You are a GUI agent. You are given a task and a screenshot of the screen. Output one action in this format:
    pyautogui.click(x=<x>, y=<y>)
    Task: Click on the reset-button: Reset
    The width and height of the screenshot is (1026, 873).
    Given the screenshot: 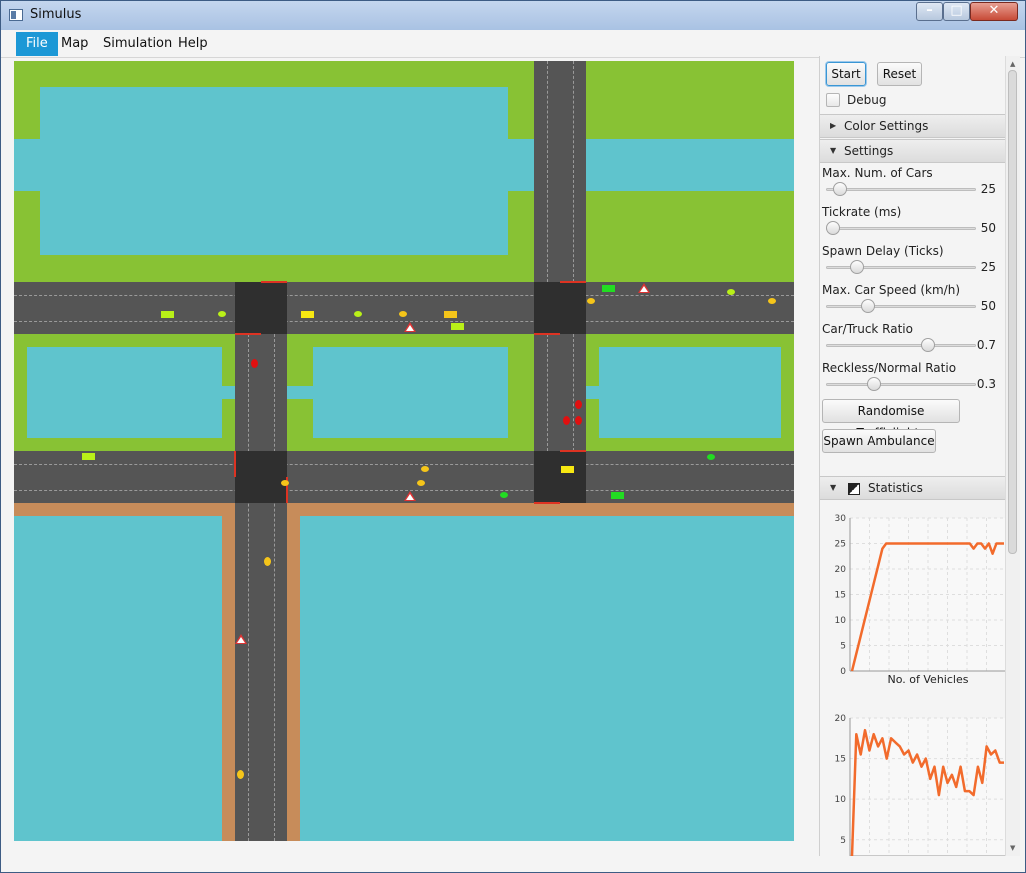 What is the action you would take?
    pyautogui.click(x=899, y=74)
    